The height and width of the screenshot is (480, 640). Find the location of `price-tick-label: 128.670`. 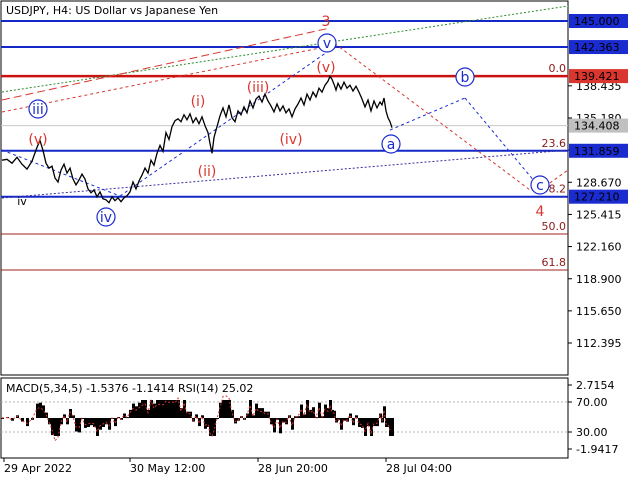

price-tick-label: 128.670 is located at coordinates (599, 182).